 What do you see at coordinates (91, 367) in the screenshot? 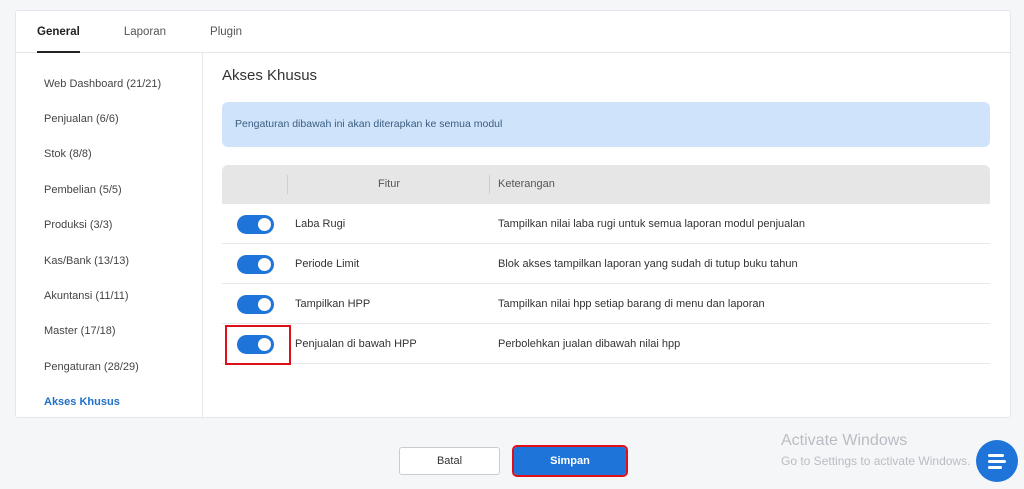
I see `sidebar-item-pengaturan: Pengaturan (28/29)` at bounding box center [91, 367].